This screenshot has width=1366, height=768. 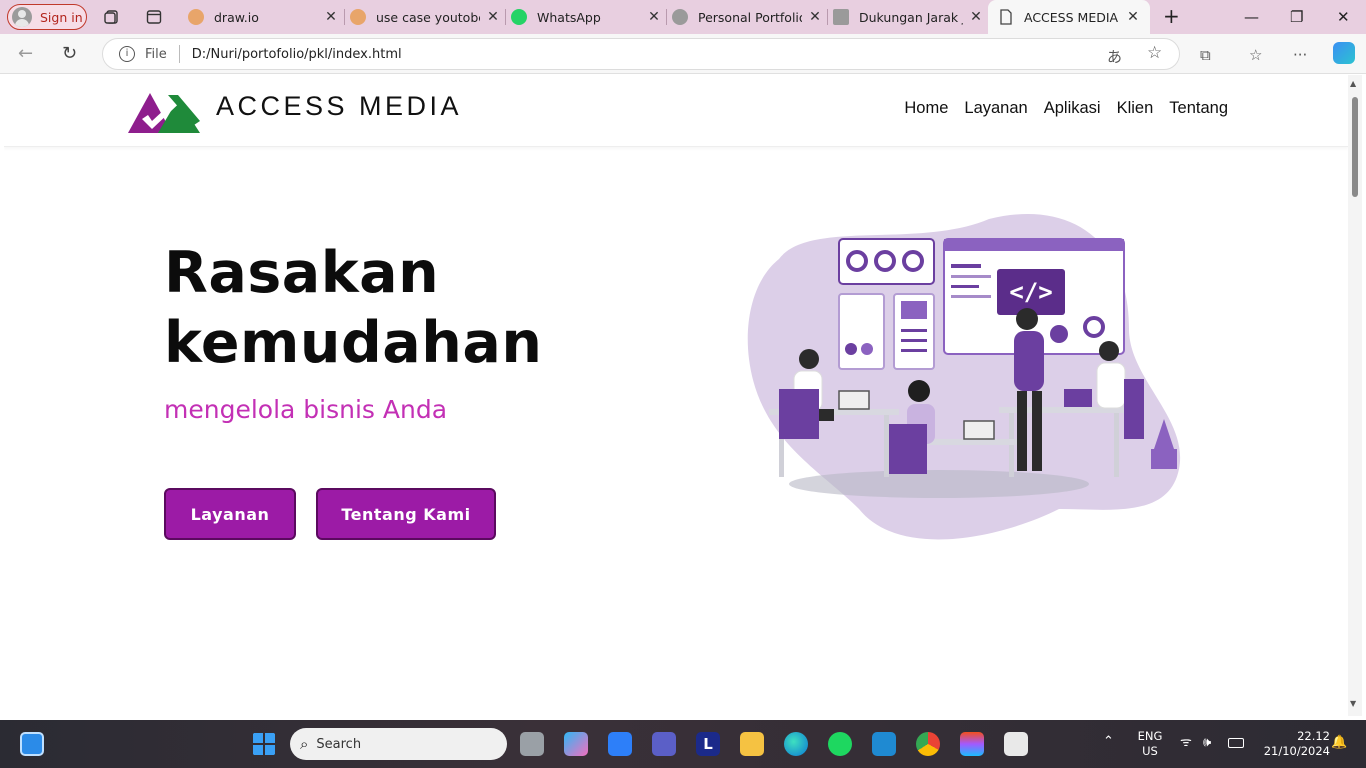 I want to click on more-menu-icon: ···, so click(x=1300, y=55).